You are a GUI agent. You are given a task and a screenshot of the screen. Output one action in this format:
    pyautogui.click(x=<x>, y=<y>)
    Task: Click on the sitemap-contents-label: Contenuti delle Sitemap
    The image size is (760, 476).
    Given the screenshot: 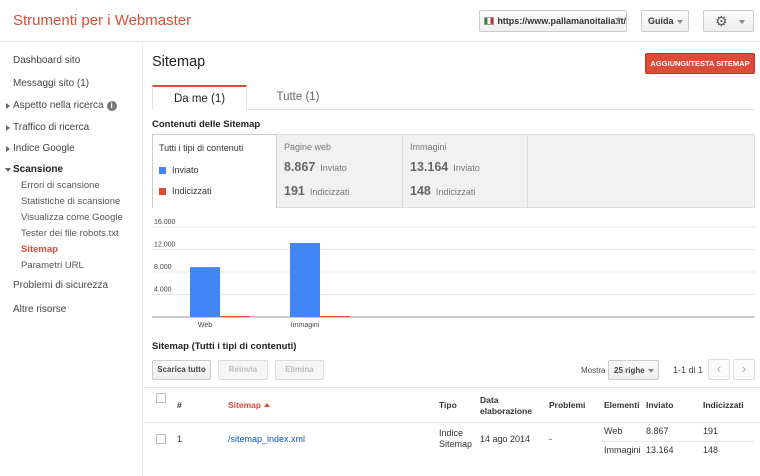 What is the action you would take?
    pyautogui.click(x=206, y=124)
    